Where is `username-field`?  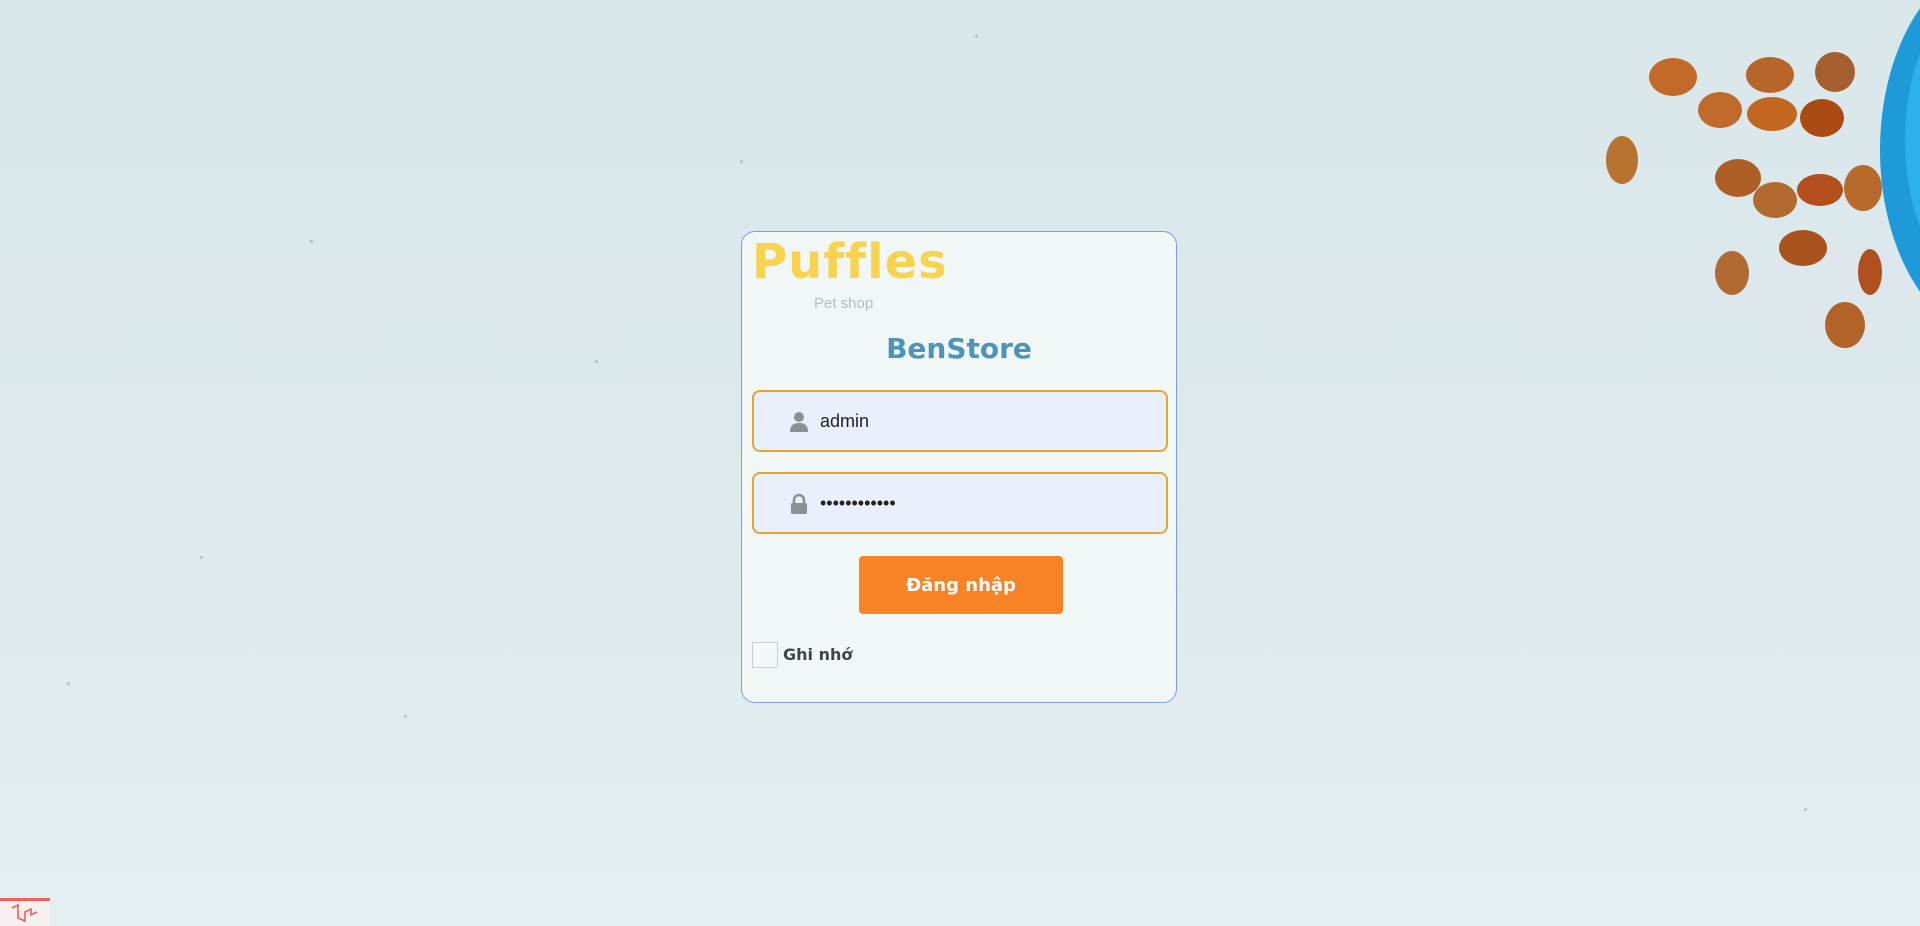
username-field is located at coordinates (960, 421).